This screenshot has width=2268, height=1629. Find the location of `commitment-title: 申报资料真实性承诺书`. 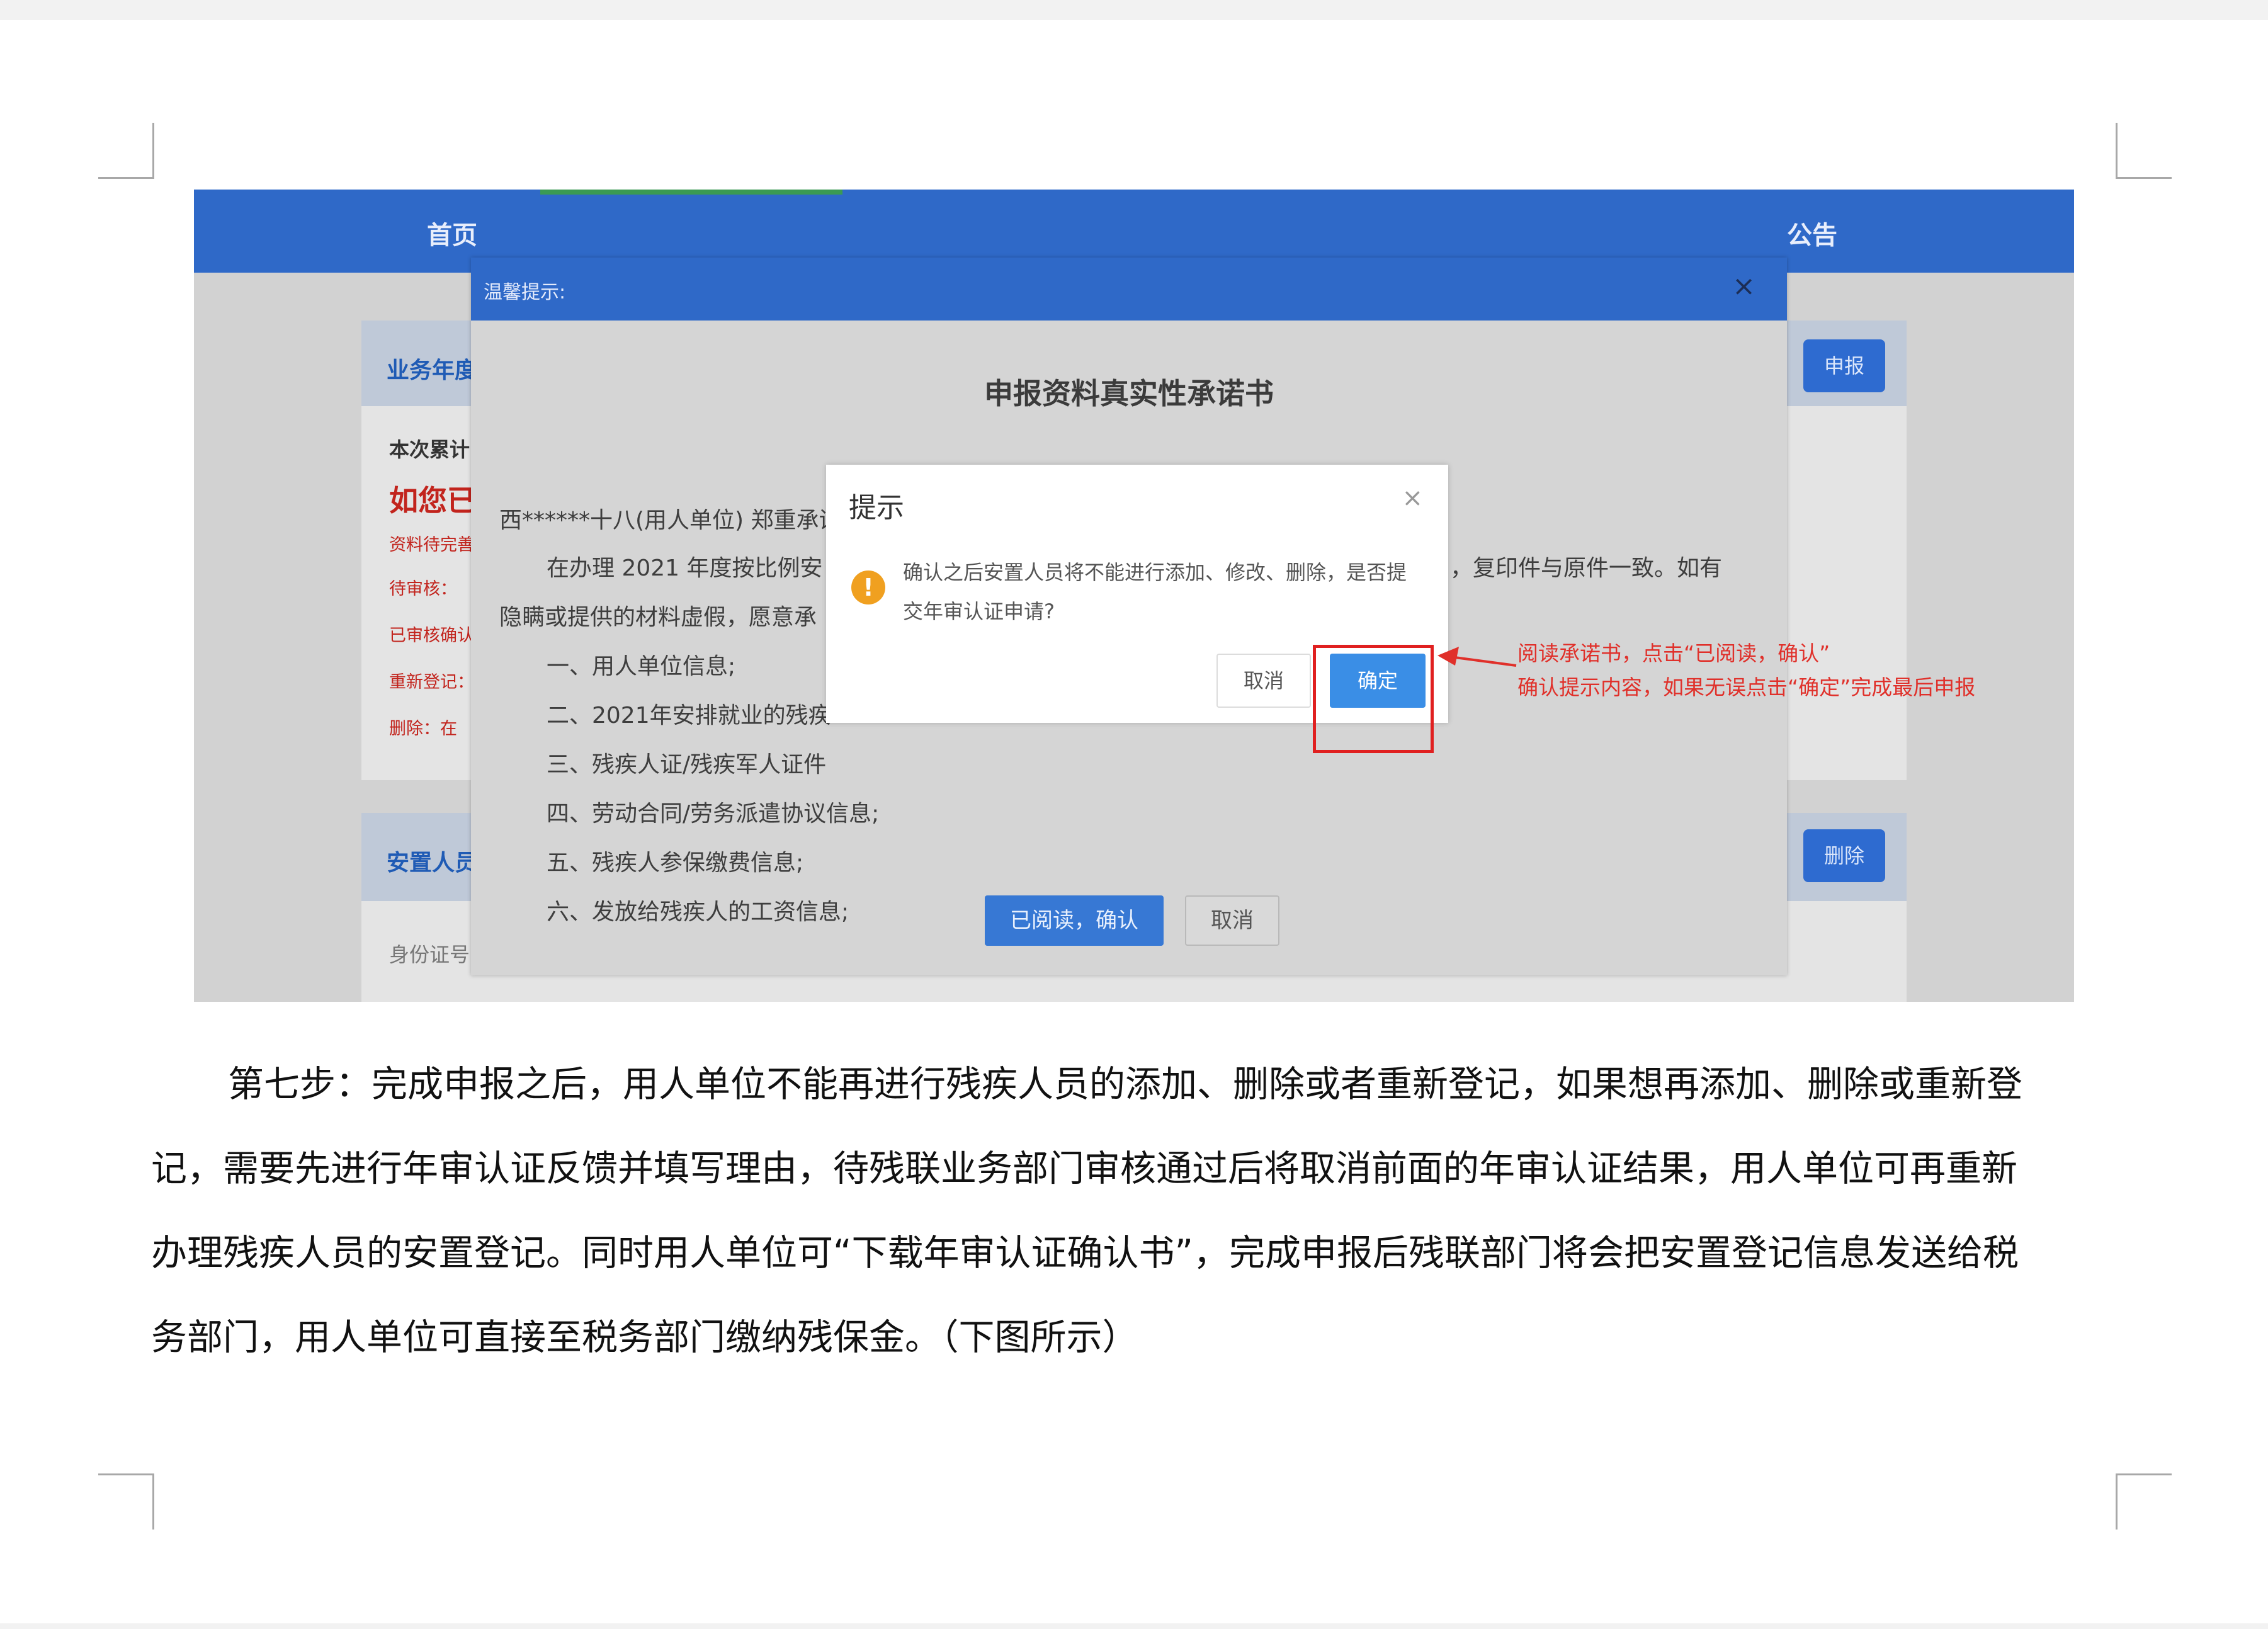

commitment-title: 申报资料真实性承诺书 is located at coordinates (1129, 394).